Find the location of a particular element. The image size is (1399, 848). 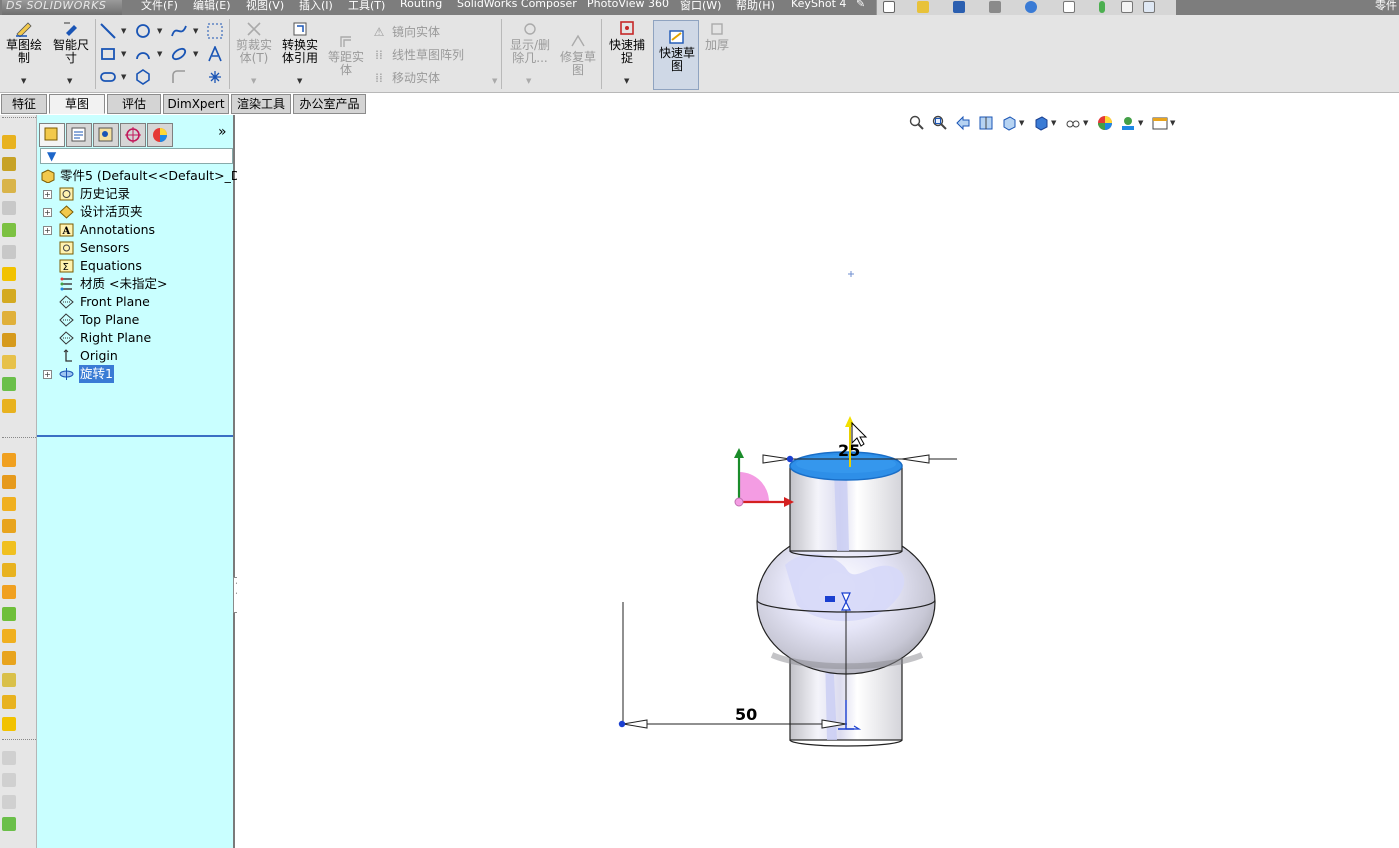

tree-item-history: + 历史记录 is located at coordinates (135, 194).